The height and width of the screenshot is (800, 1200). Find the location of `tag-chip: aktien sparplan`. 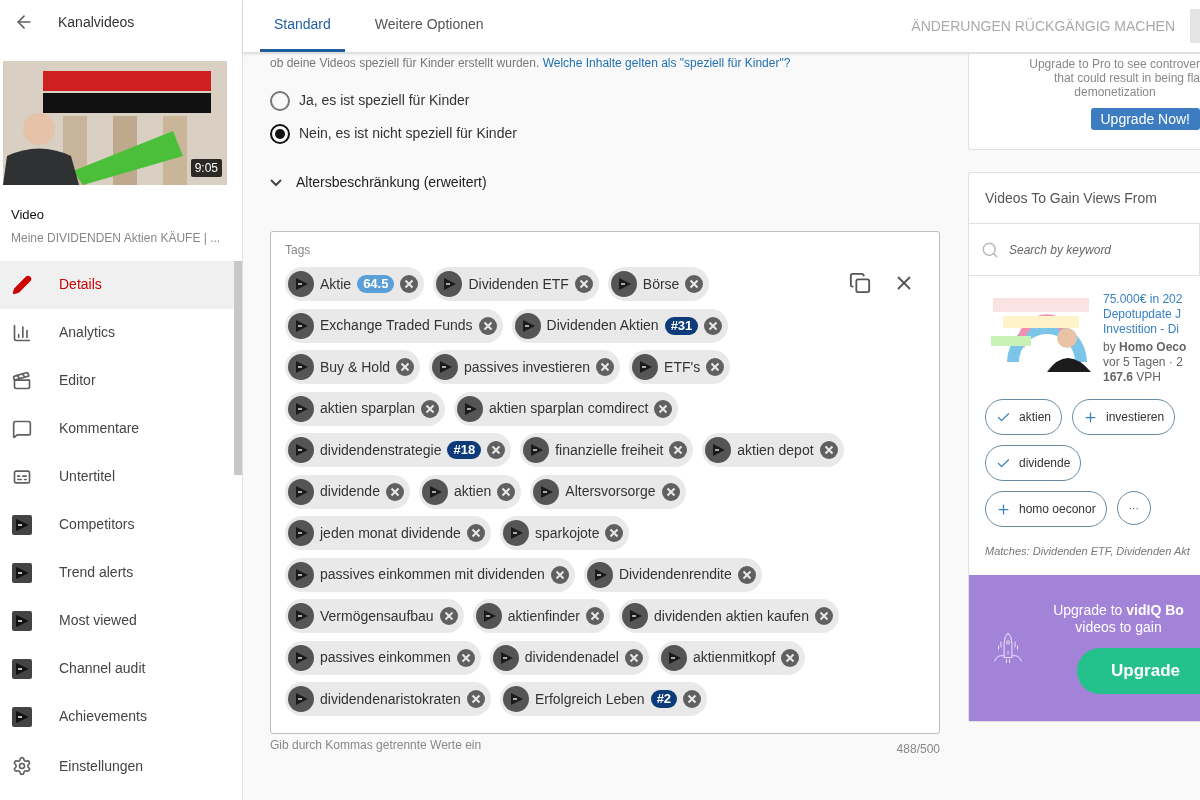

tag-chip: aktien sparplan is located at coordinates (365, 408).